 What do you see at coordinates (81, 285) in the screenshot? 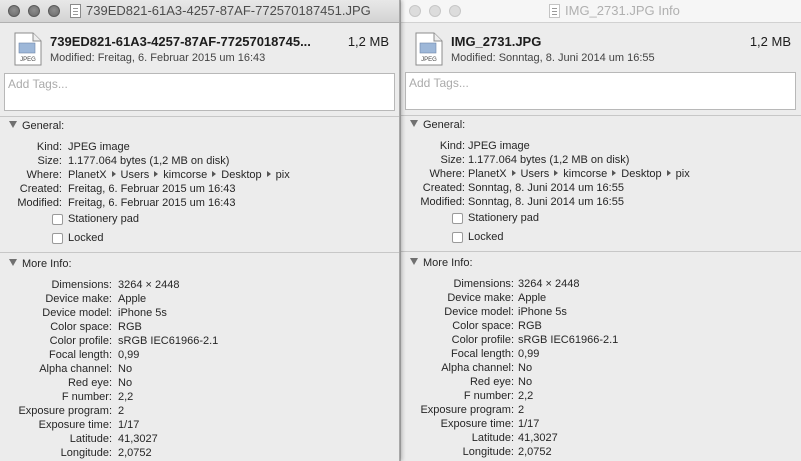
I see `info-label: Dimensions:` at bounding box center [81, 285].